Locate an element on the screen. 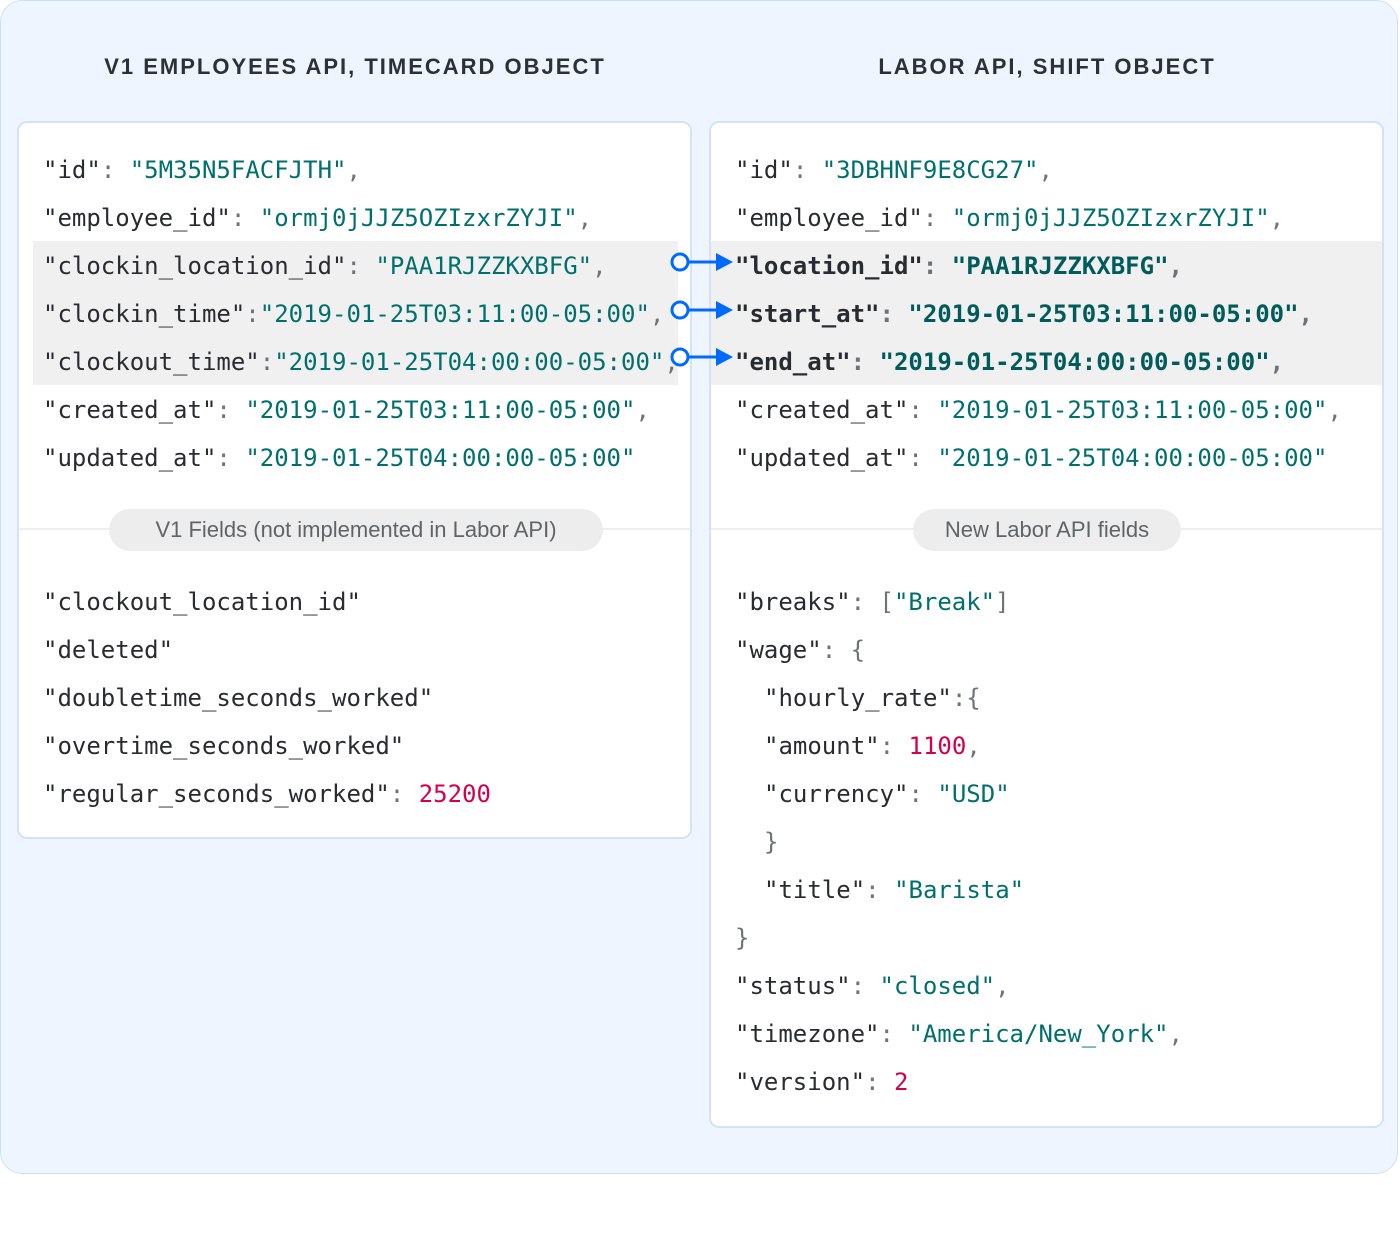 This screenshot has width=1400, height=1256. arrow-location-id is located at coordinates (701, 262).